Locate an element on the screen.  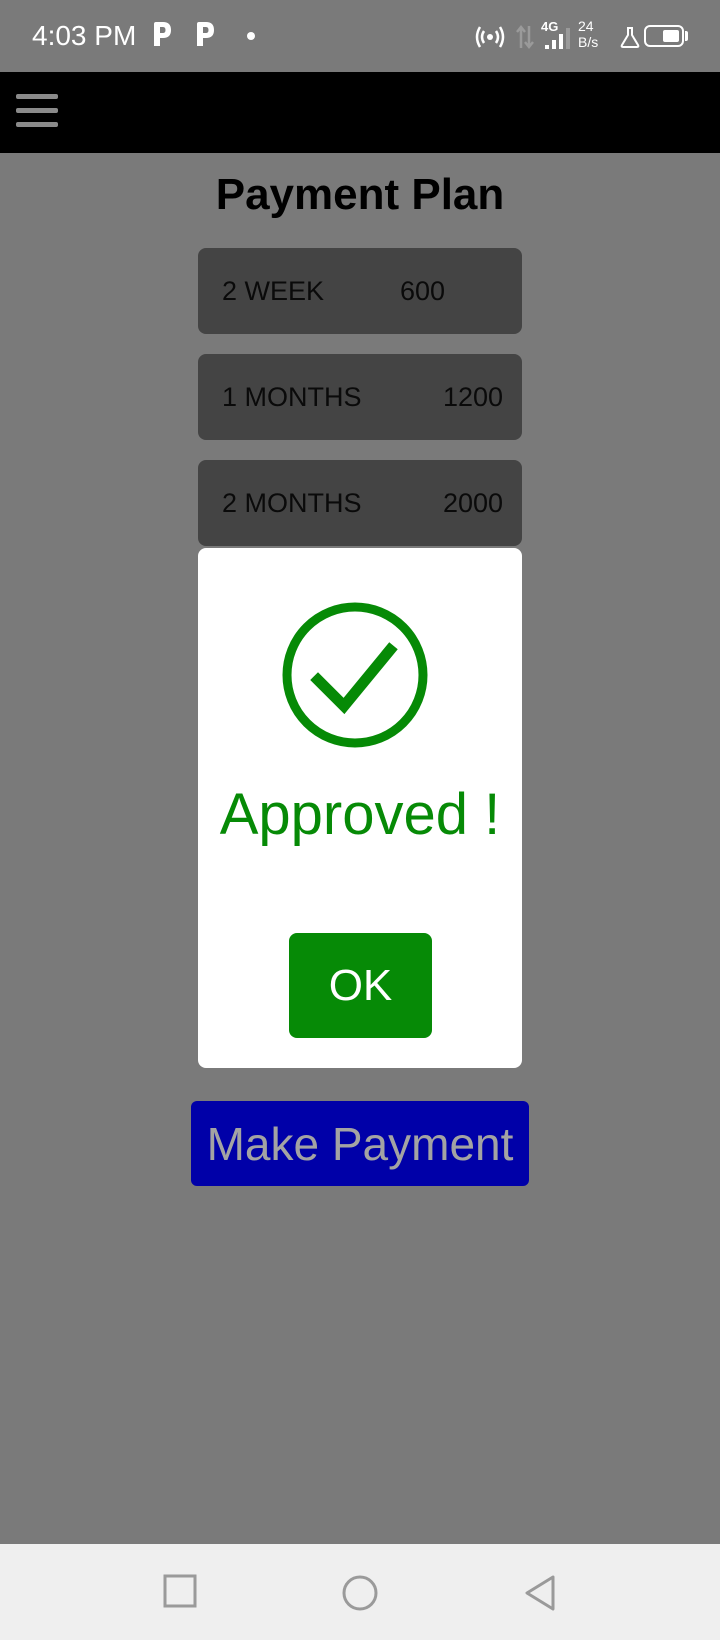
plan-price: 2000 is located at coordinates (473, 503).